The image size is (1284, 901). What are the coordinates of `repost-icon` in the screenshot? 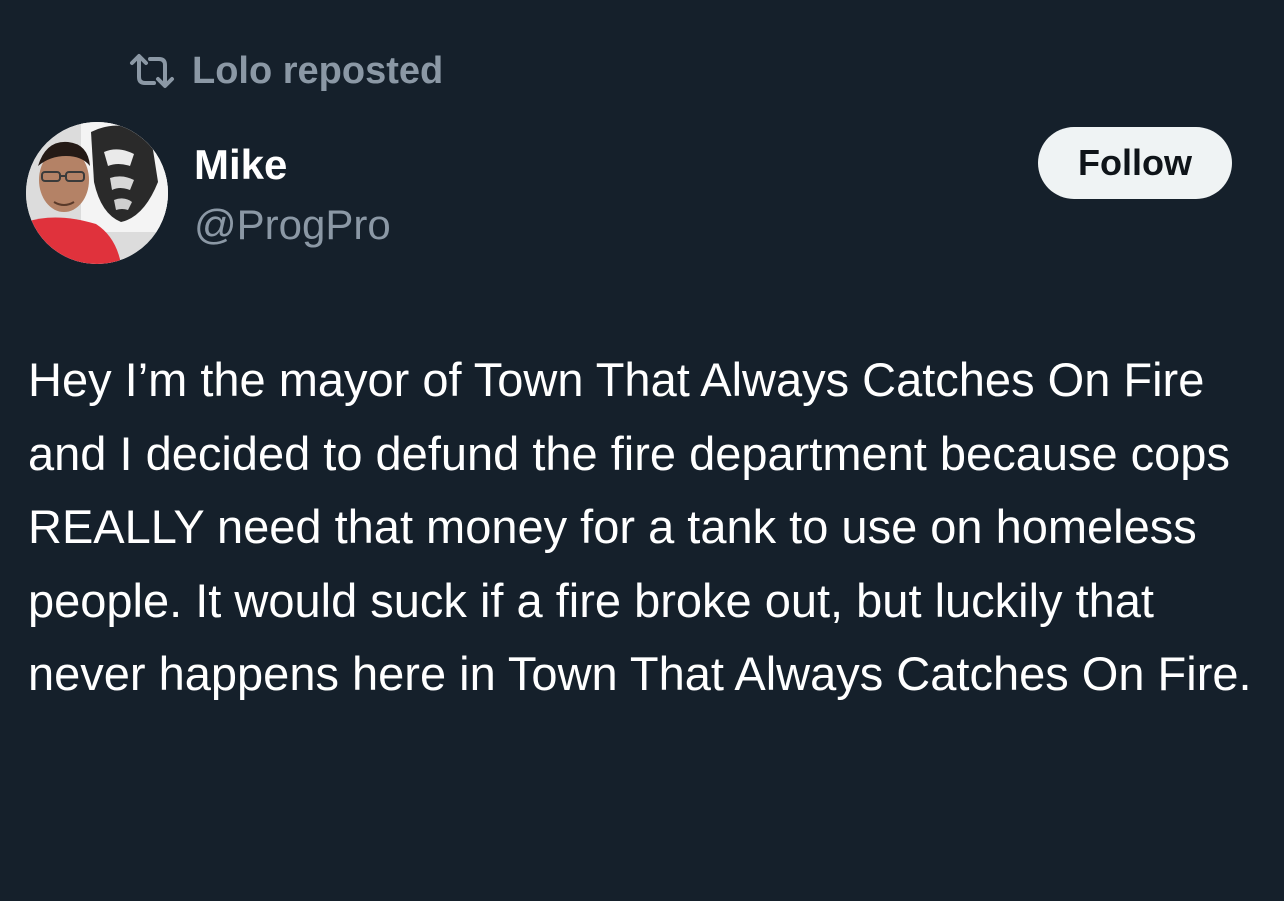 It's located at (152, 71).